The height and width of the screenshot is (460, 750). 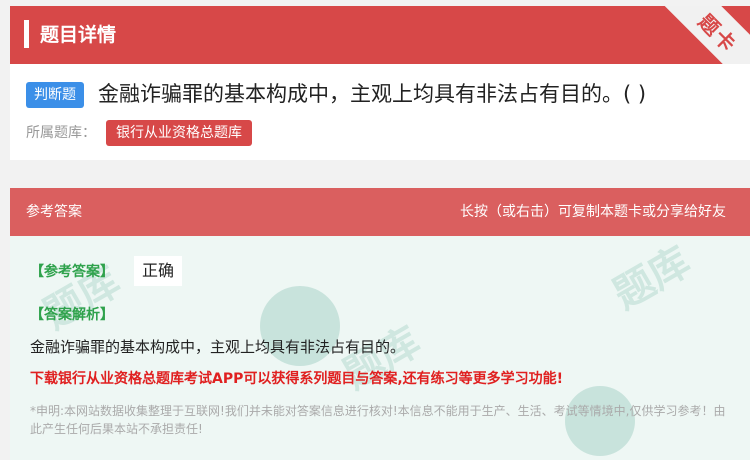 I want to click on library-tag: 银行从业资格总题库, so click(x=179, y=133).